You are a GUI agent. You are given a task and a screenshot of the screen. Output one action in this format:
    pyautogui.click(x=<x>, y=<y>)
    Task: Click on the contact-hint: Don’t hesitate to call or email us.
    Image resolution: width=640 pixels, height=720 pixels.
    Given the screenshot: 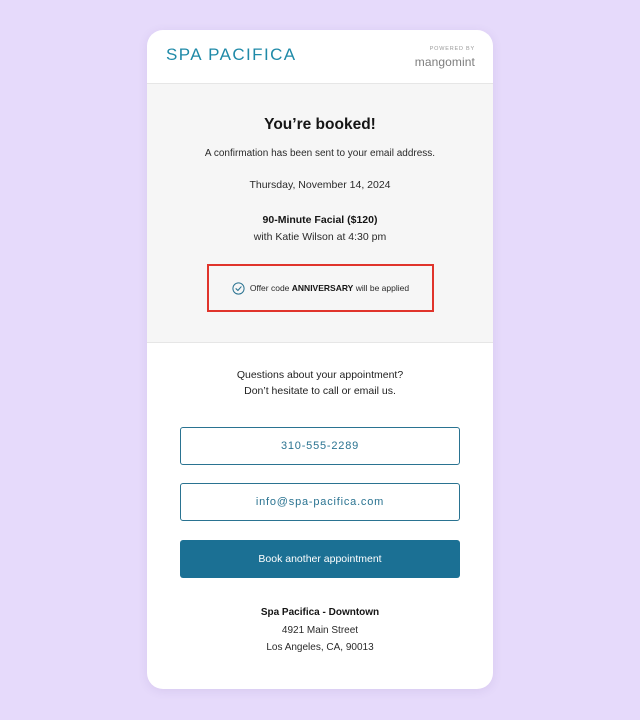 What is the action you would take?
    pyautogui.click(x=320, y=391)
    